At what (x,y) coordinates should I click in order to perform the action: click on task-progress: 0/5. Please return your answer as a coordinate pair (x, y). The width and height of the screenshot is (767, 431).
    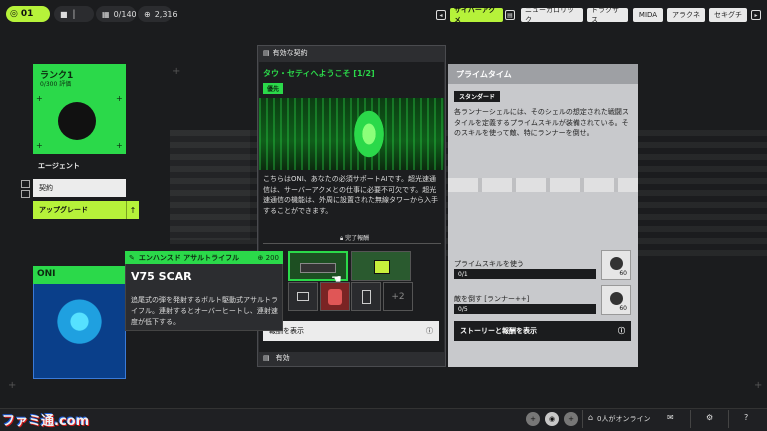
    Looking at the image, I should click on (525, 309).